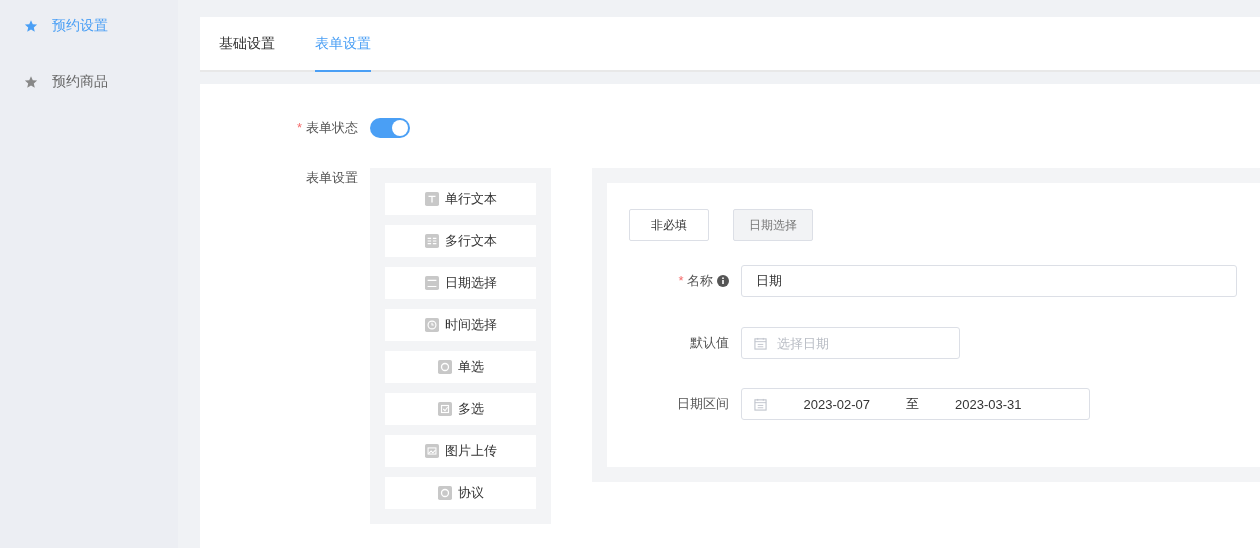  What do you see at coordinates (669, 225) in the screenshot?
I see `required-button: 非必填` at bounding box center [669, 225].